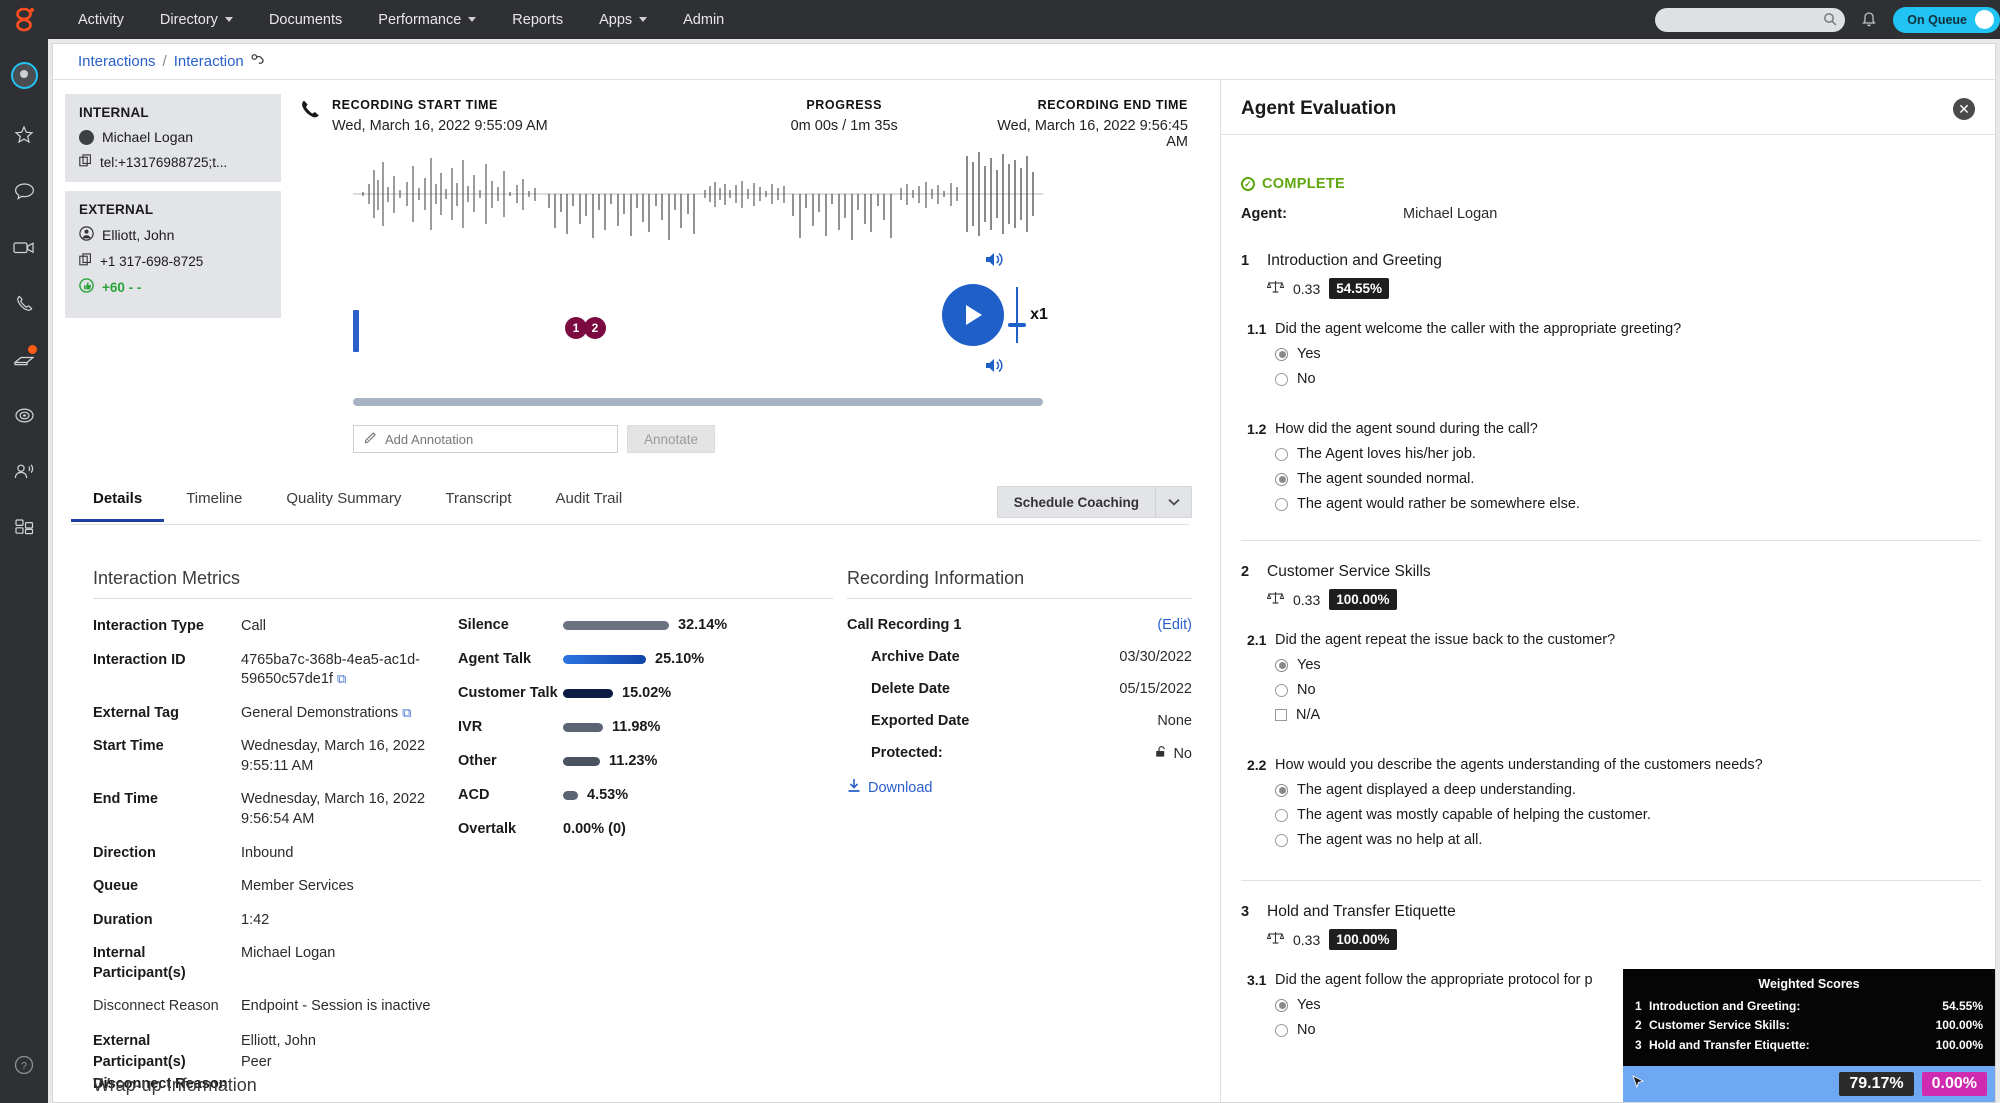  I want to click on nav-item-admin: Admin, so click(703, 19).